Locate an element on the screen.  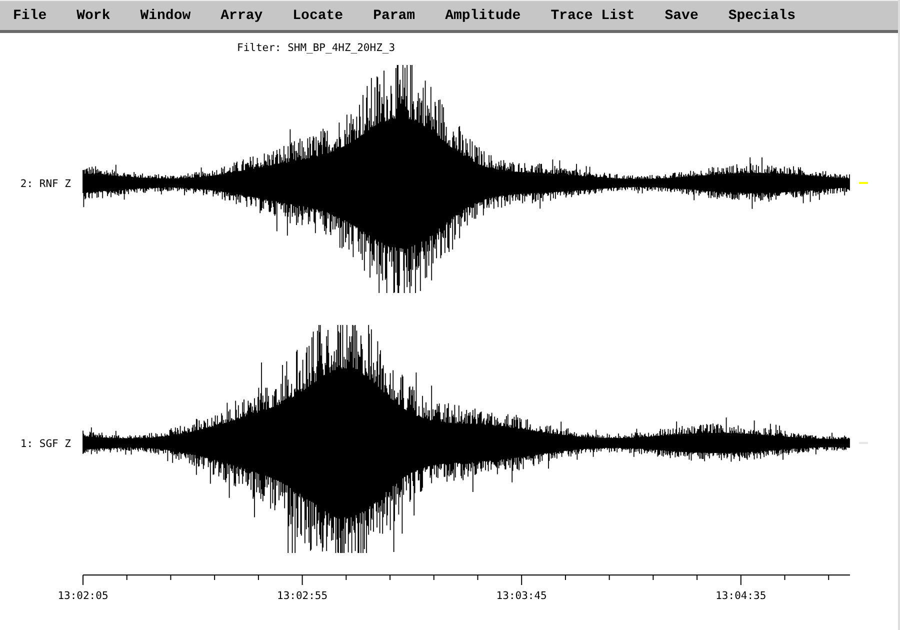
menu-item: Amplitude is located at coordinates (483, 16).